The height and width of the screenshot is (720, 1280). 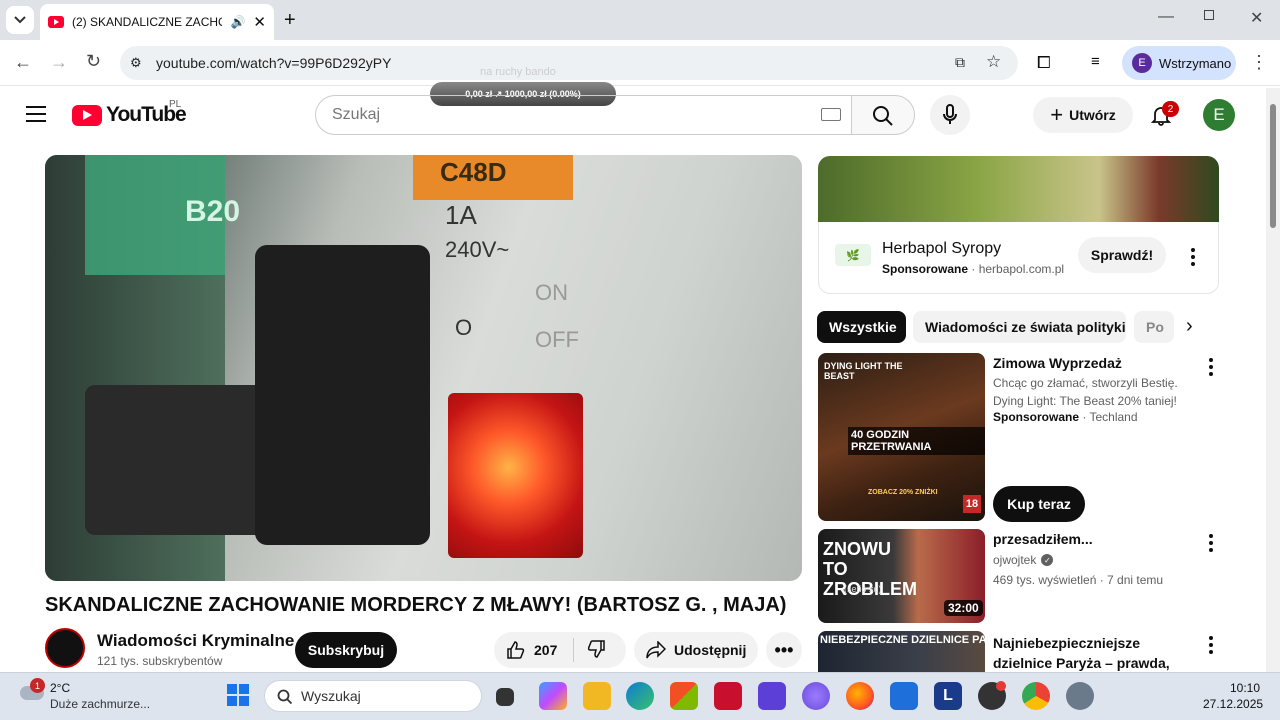 What do you see at coordinates (640, 20) in the screenshot?
I see `browser-tab-bar: (2) SKANDALICZNE ZACHOWANIE 🔊 ✕ + — ✕` at bounding box center [640, 20].